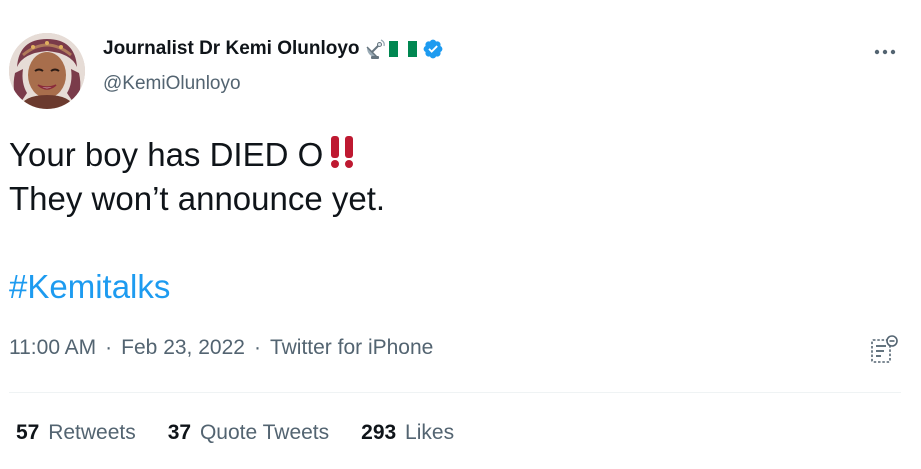  I want to click on more-dots-icon, so click(885, 52).